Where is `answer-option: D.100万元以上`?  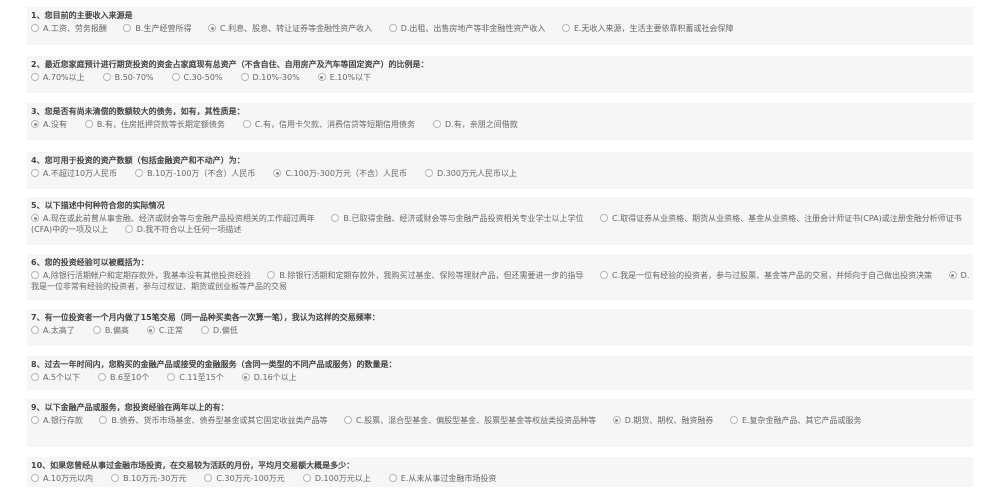
answer-option: D.100万元以上 is located at coordinates (336, 478).